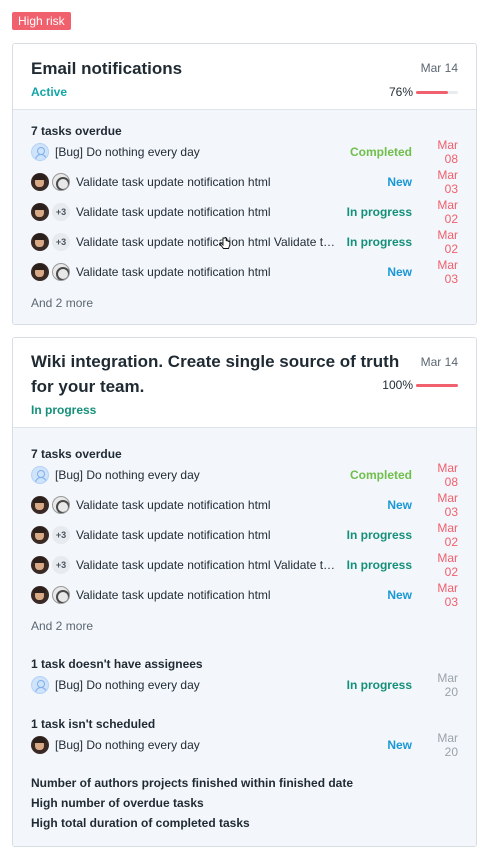 The width and height of the screenshot is (490, 860). What do you see at coordinates (93, 724) in the screenshot?
I see `not-scheduled-title: 1 task isn't scheduled` at bounding box center [93, 724].